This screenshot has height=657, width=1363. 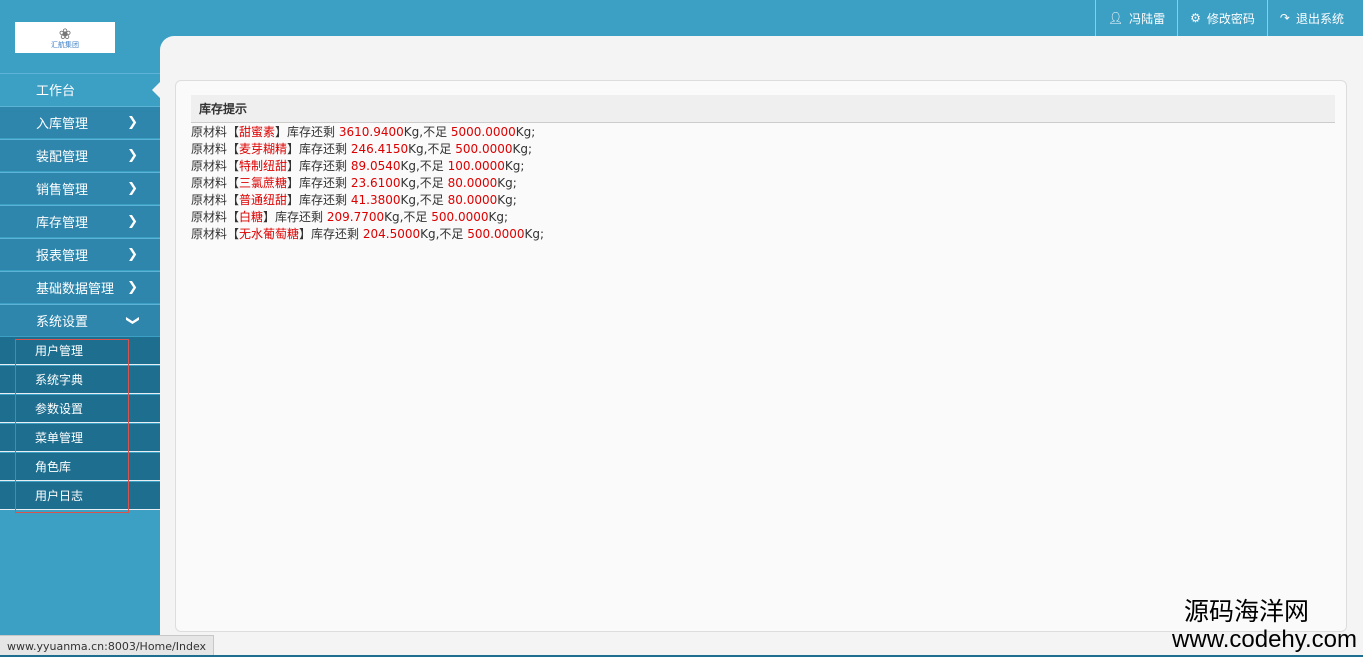 I want to click on material-name: 麦芽糊精, so click(x=263, y=149).